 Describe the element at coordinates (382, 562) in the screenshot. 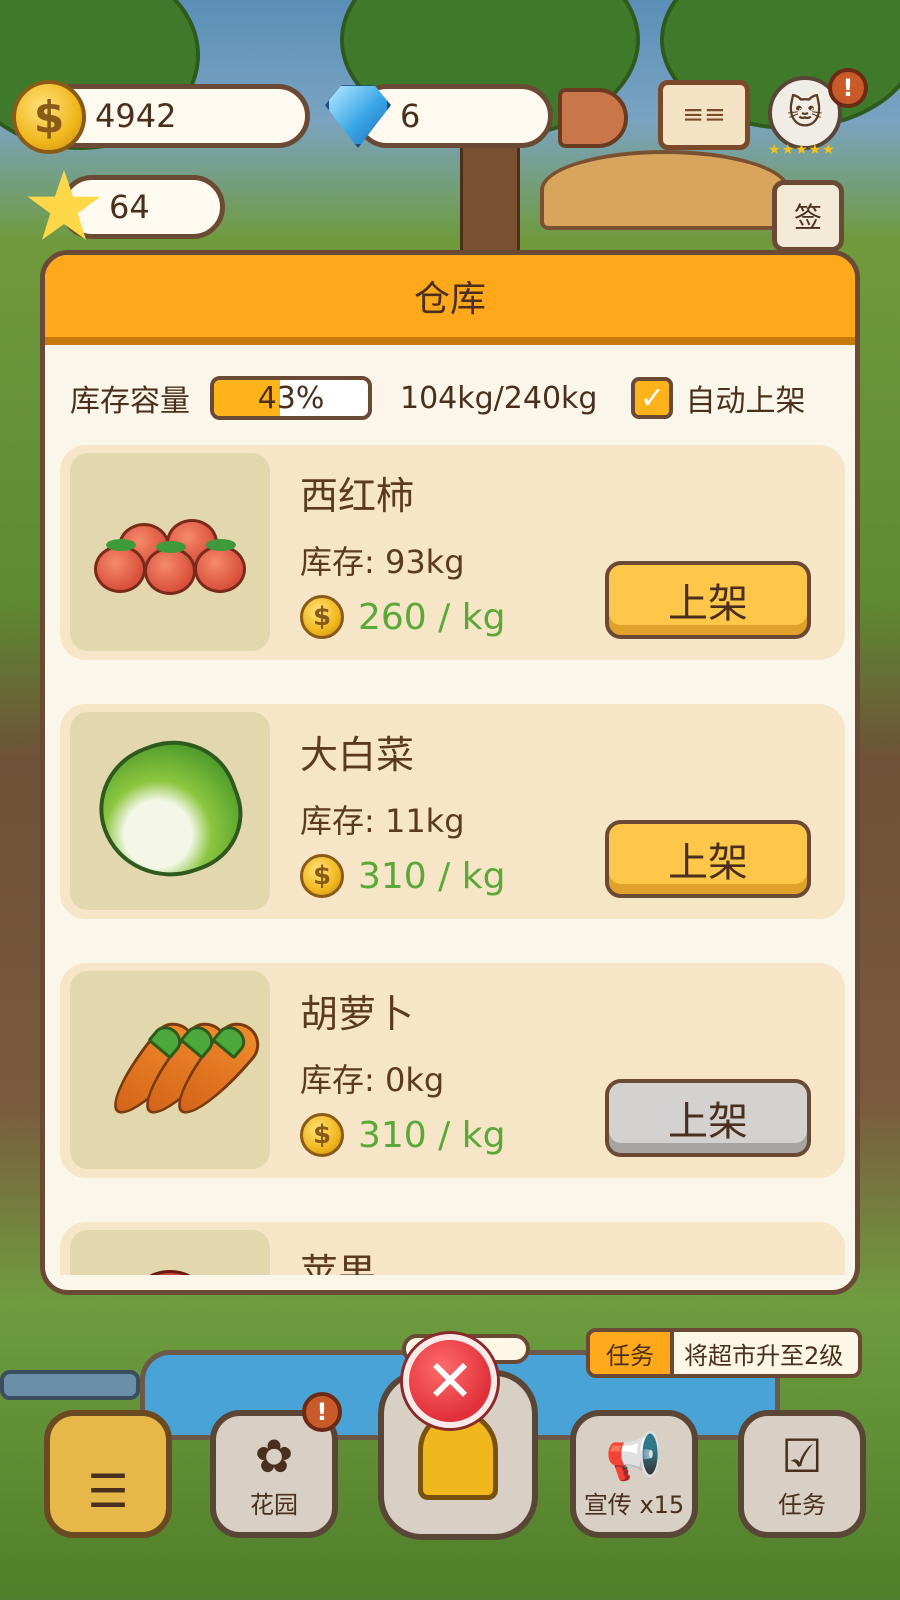

I see `item-stock: 库存: 93kg` at that location.